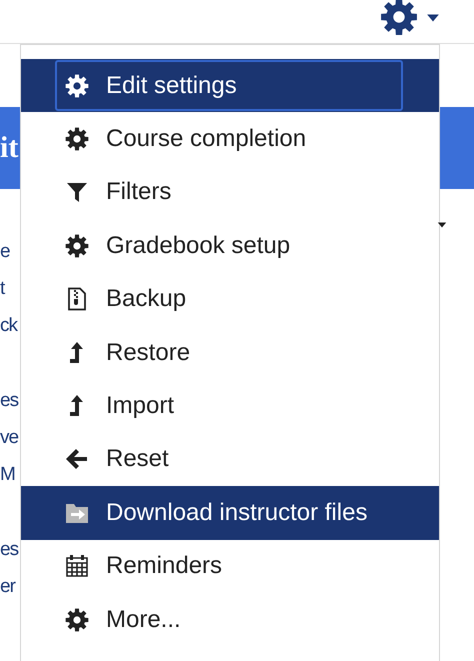 The height and width of the screenshot is (661, 474). Describe the element at coordinates (198, 246) in the screenshot. I see `menu-label: Gradebook setup` at that location.